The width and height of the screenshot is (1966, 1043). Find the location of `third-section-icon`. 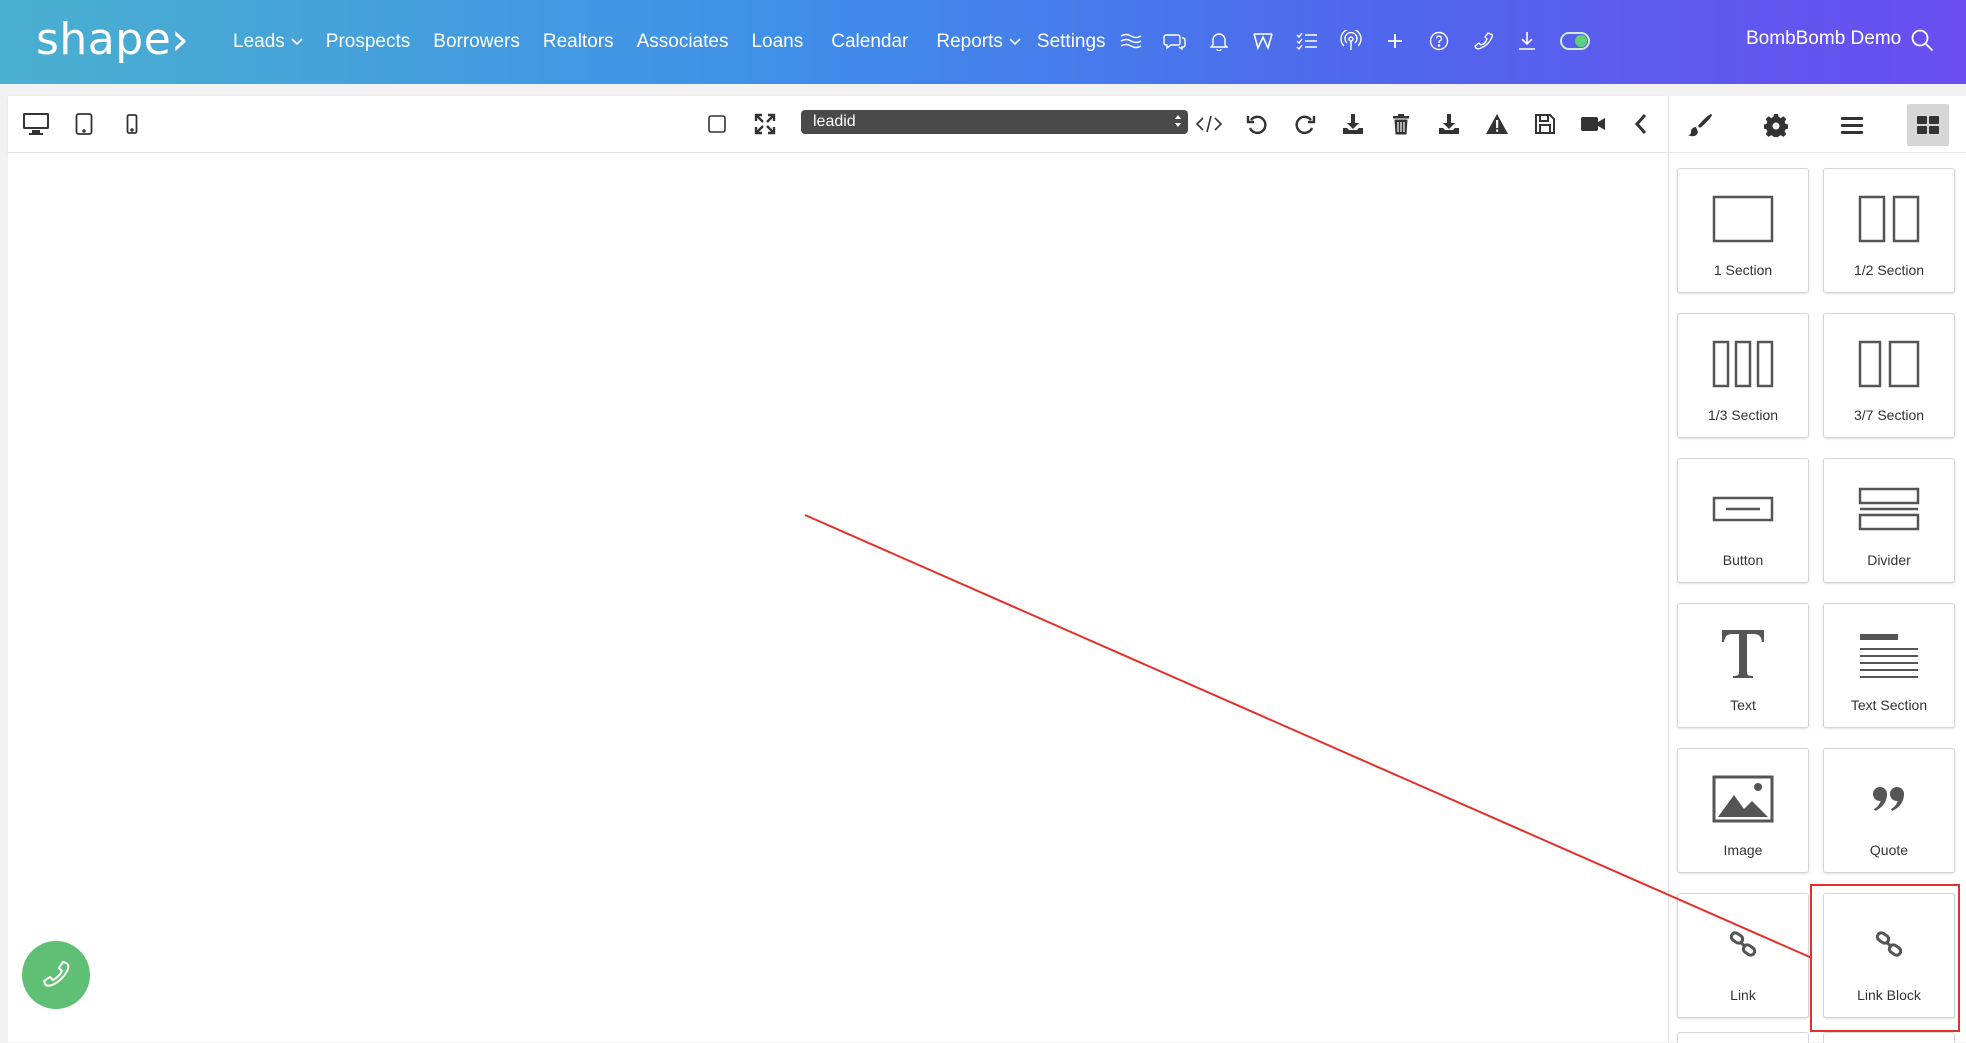

third-section-icon is located at coordinates (1743, 364).